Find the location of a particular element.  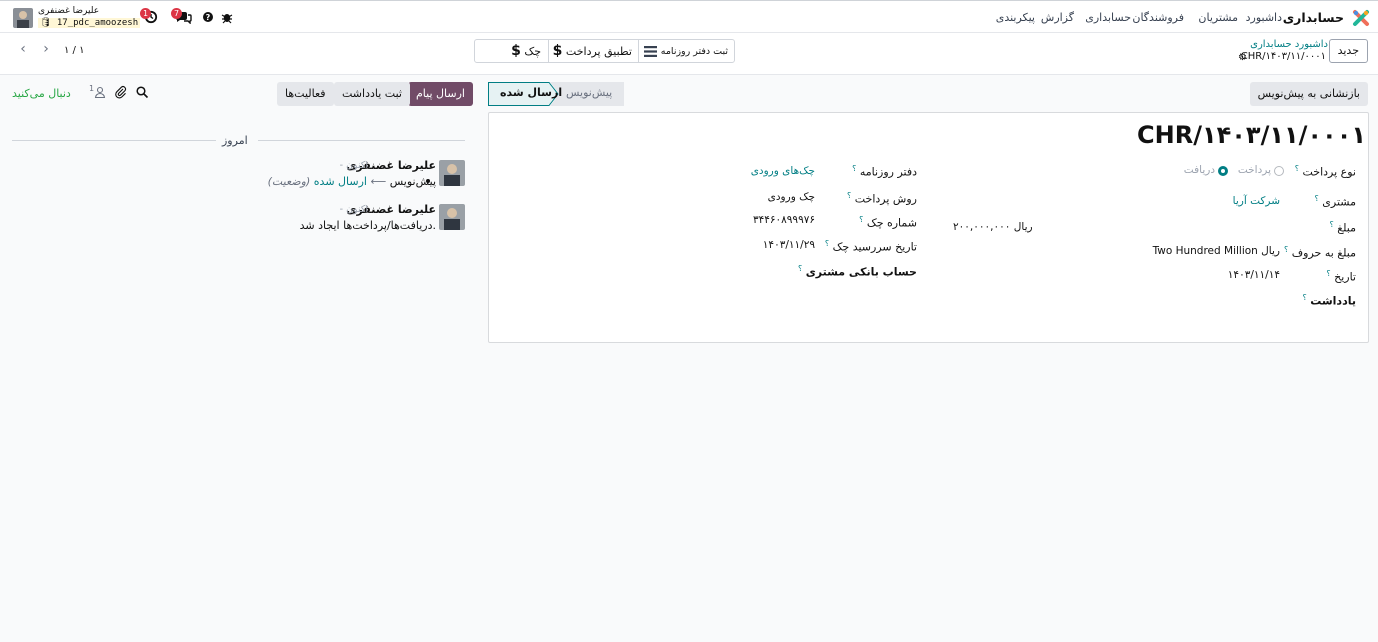

bullet is located at coordinates (428, 181).